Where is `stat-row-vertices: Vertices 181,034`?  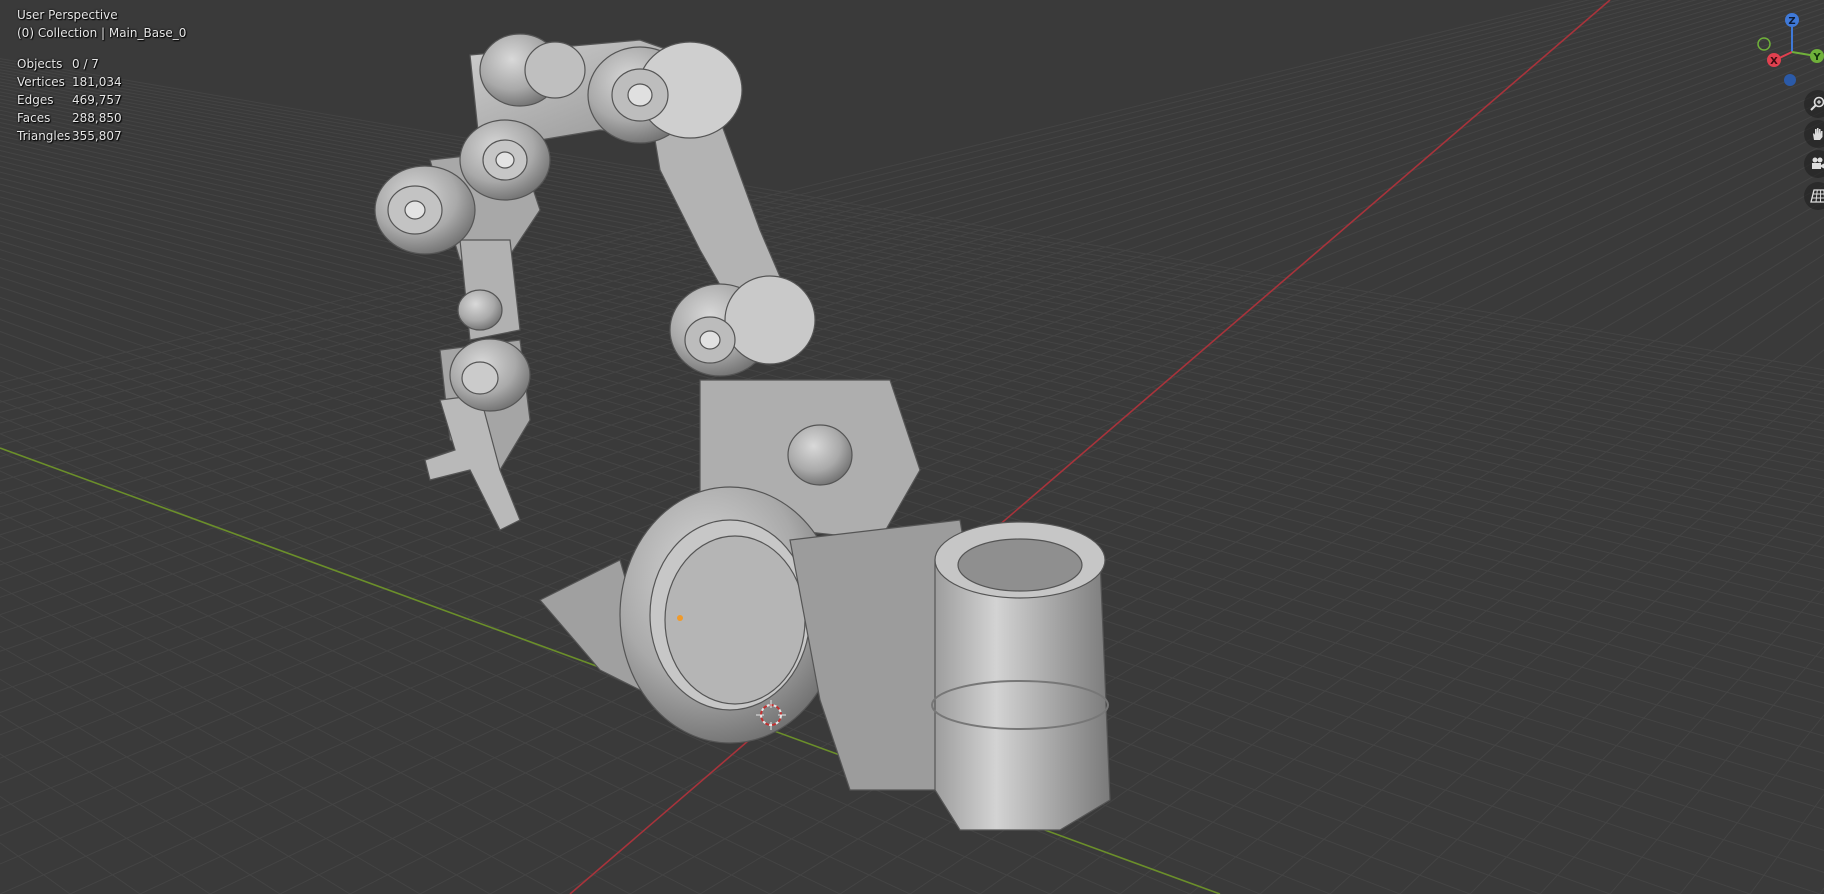
stat-row-vertices: Vertices 181,034 is located at coordinates (69, 82).